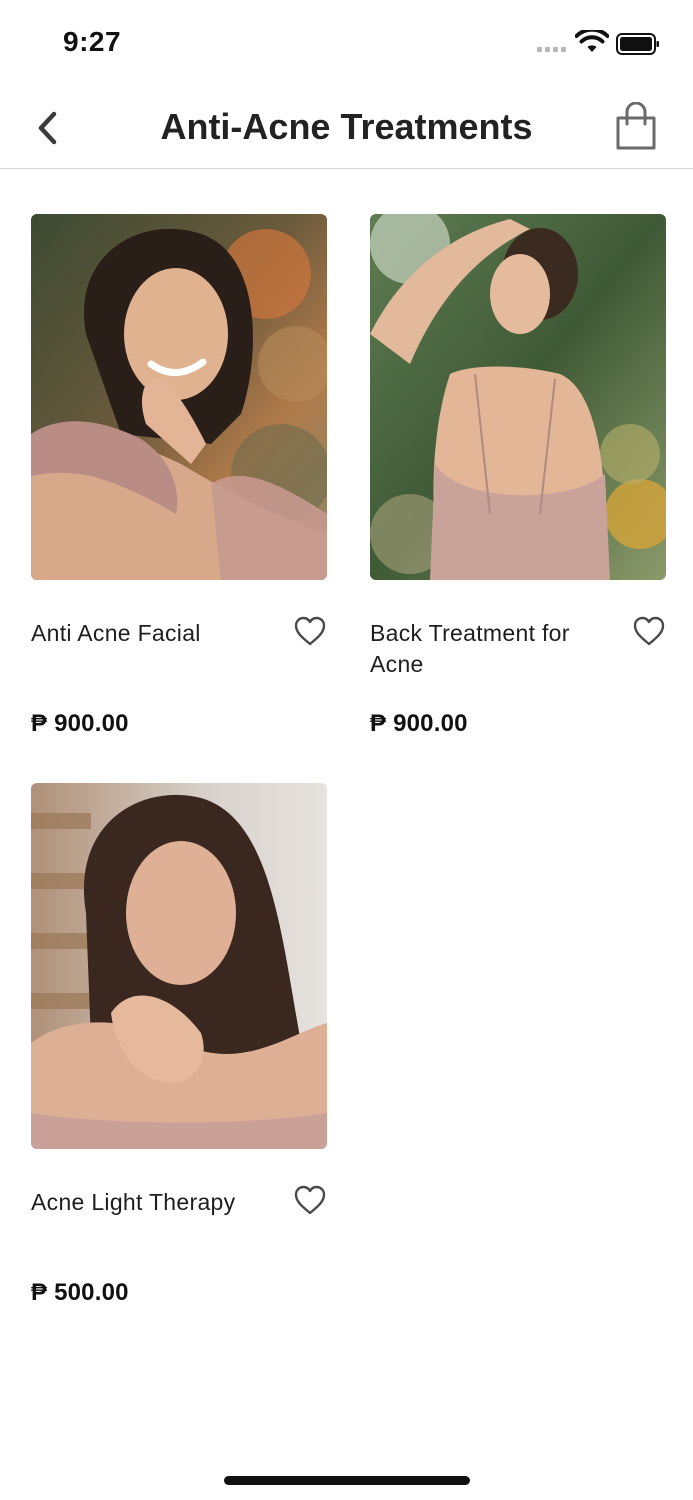 Image resolution: width=693 pixels, height=1500 pixels. What do you see at coordinates (151, 633) in the screenshot?
I see `product-name: Anti Acne Facial` at bounding box center [151, 633].